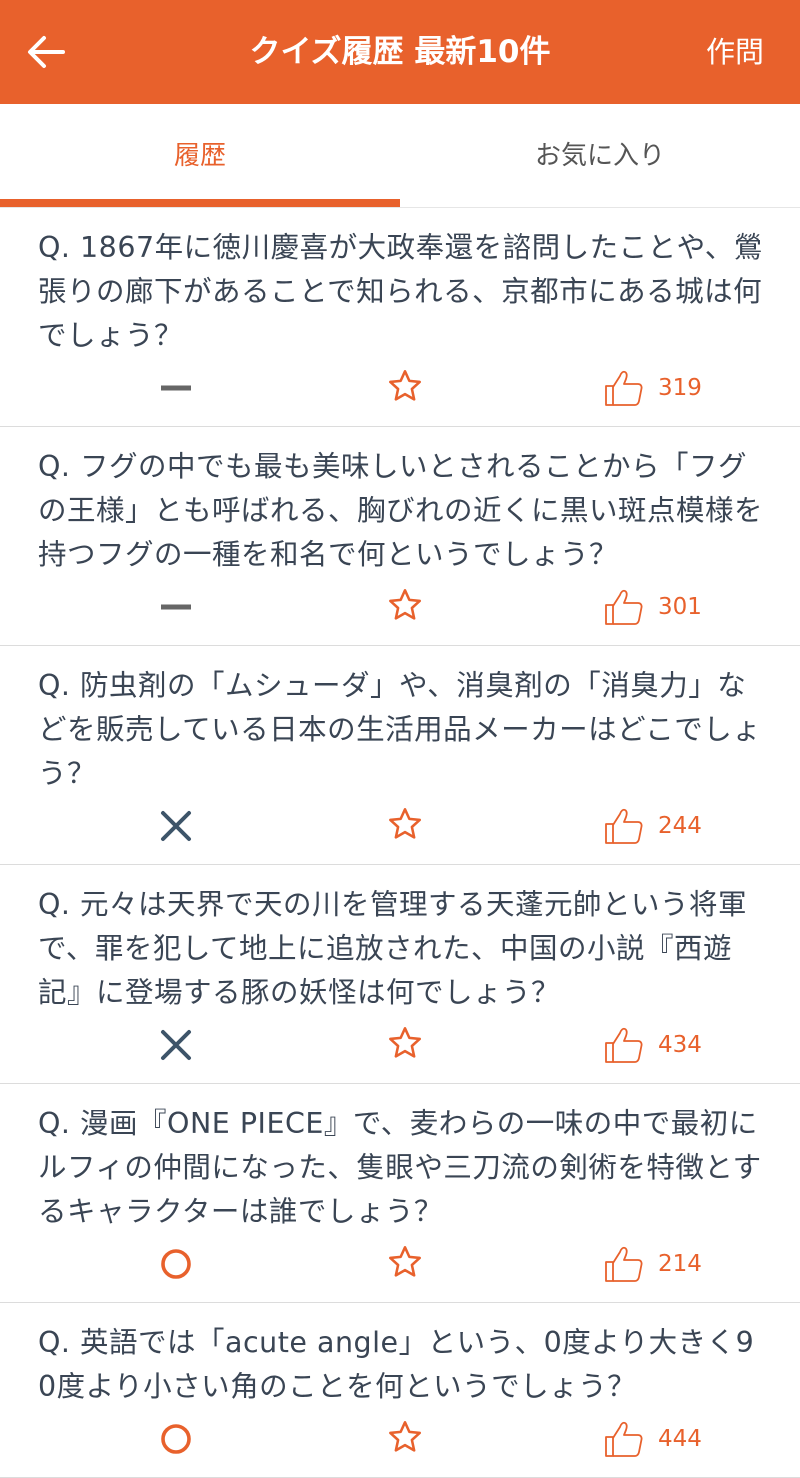 The height and width of the screenshot is (1478, 800). I want to click on quiz-item-actions: 244, so click(402, 830).